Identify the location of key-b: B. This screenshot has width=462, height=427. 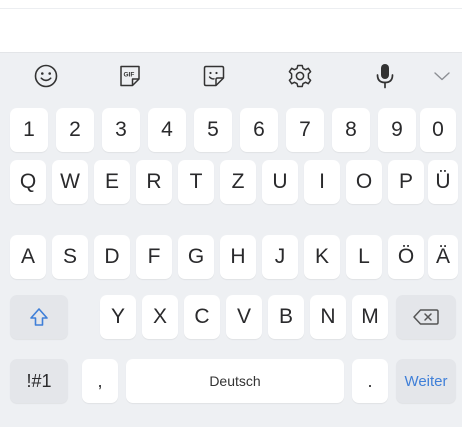
(286, 317).